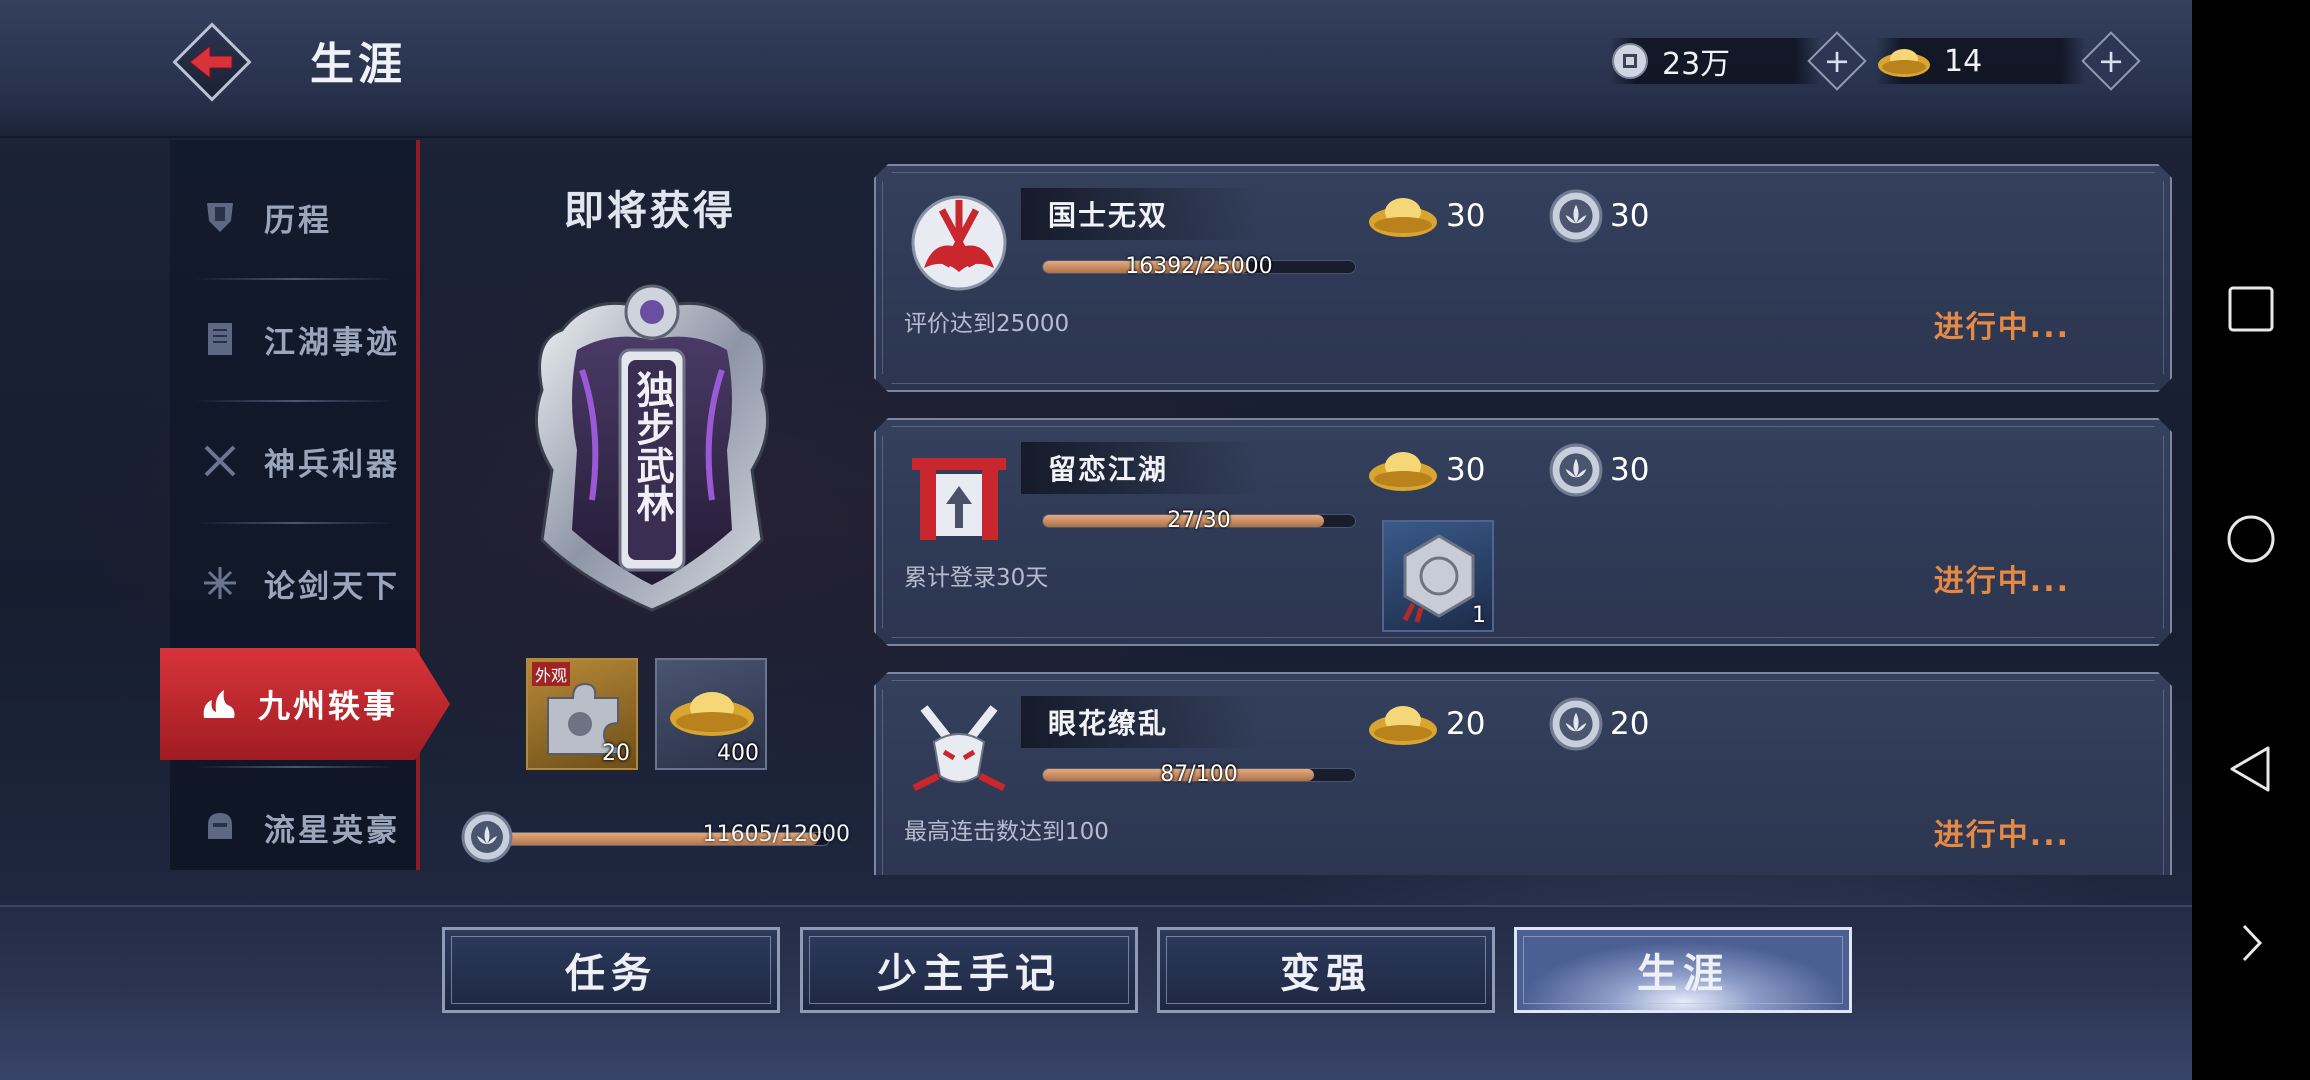  I want to click on task-description: 评价达到25000, so click(987, 324).